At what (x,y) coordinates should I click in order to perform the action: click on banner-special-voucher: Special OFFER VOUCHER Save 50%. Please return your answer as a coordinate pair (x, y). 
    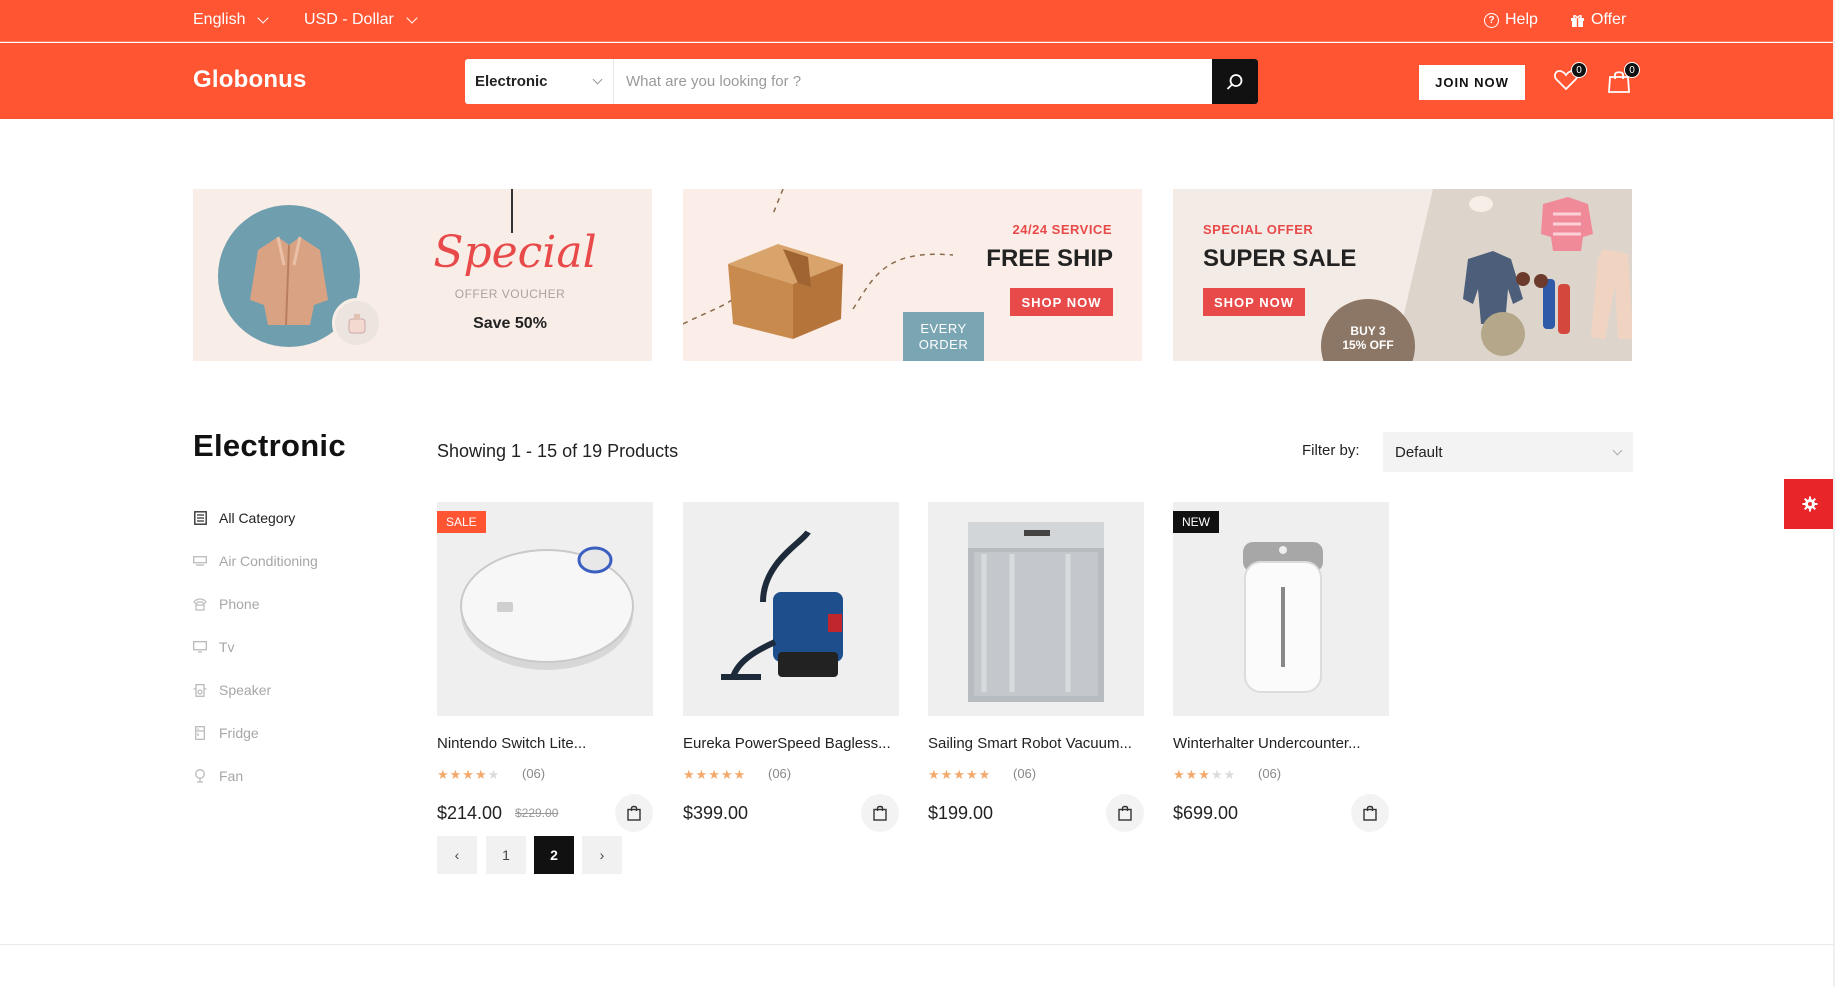
    Looking at the image, I should click on (422, 275).